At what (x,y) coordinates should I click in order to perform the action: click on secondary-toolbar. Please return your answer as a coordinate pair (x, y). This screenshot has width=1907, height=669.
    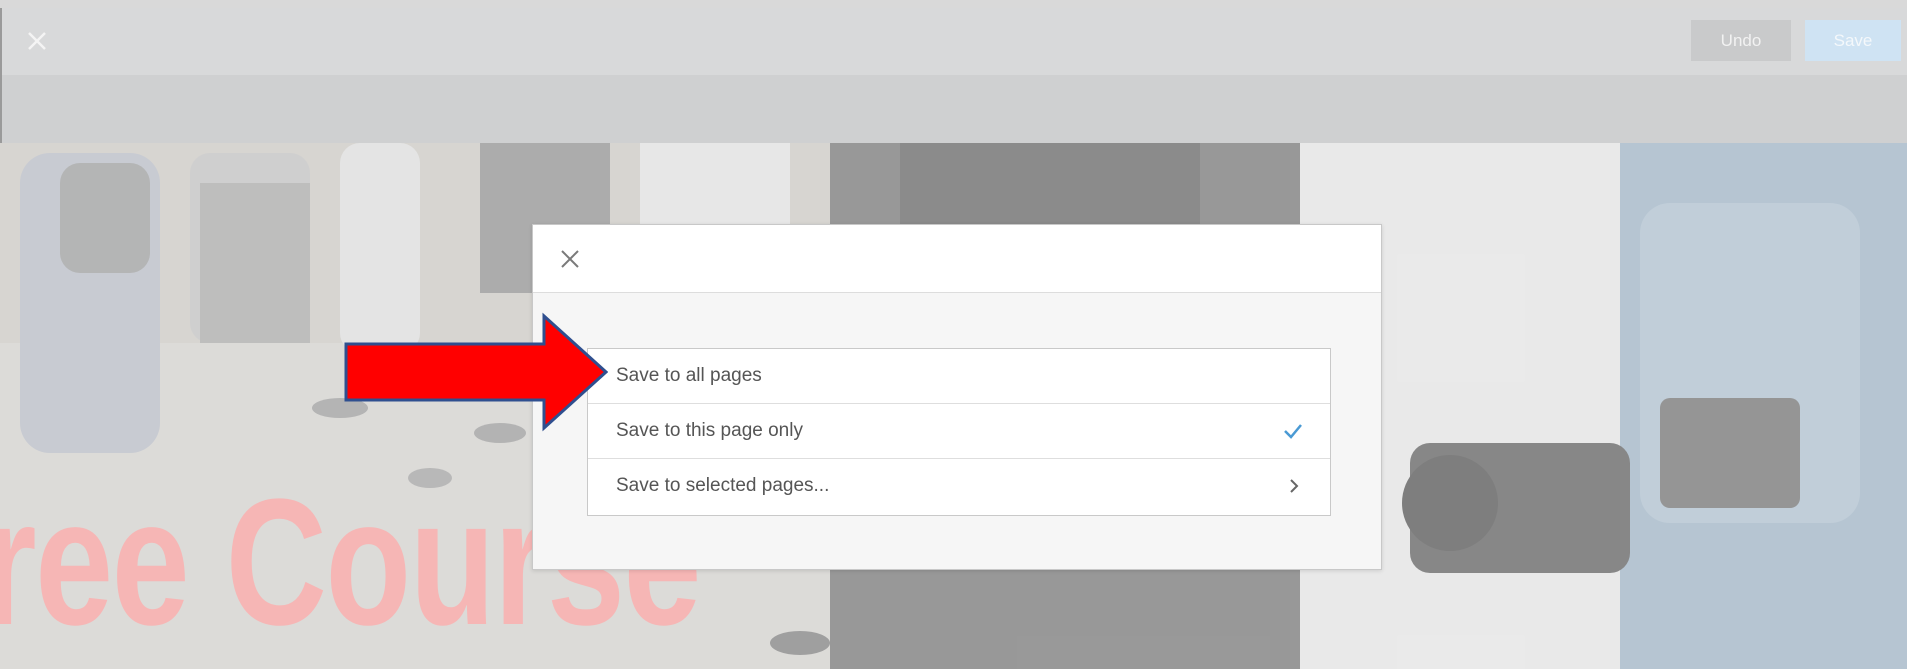
    Looking at the image, I should click on (953, 109).